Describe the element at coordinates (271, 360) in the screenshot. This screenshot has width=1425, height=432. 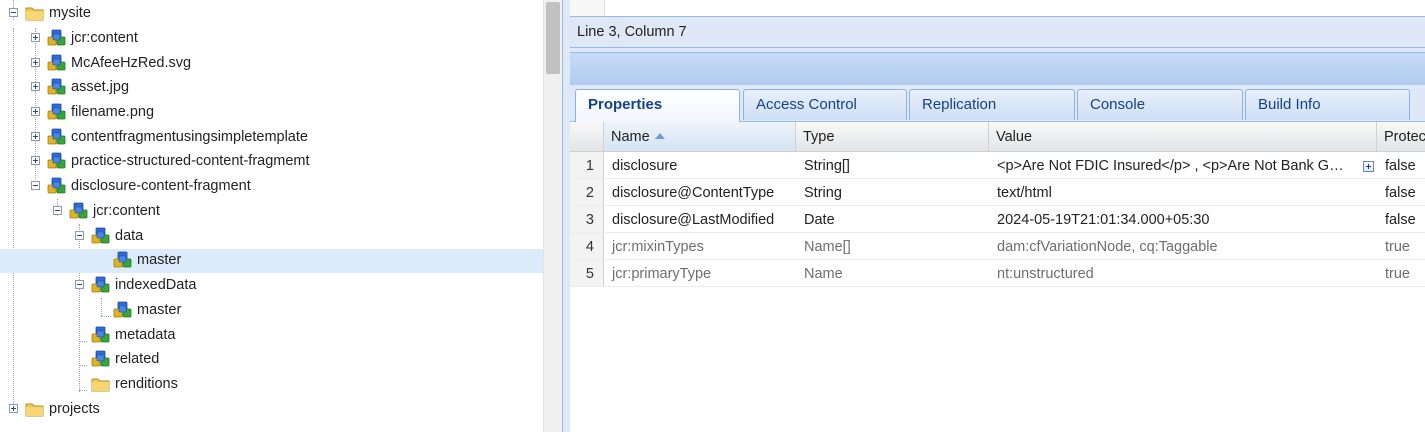
I see `tree-node: related` at that location.